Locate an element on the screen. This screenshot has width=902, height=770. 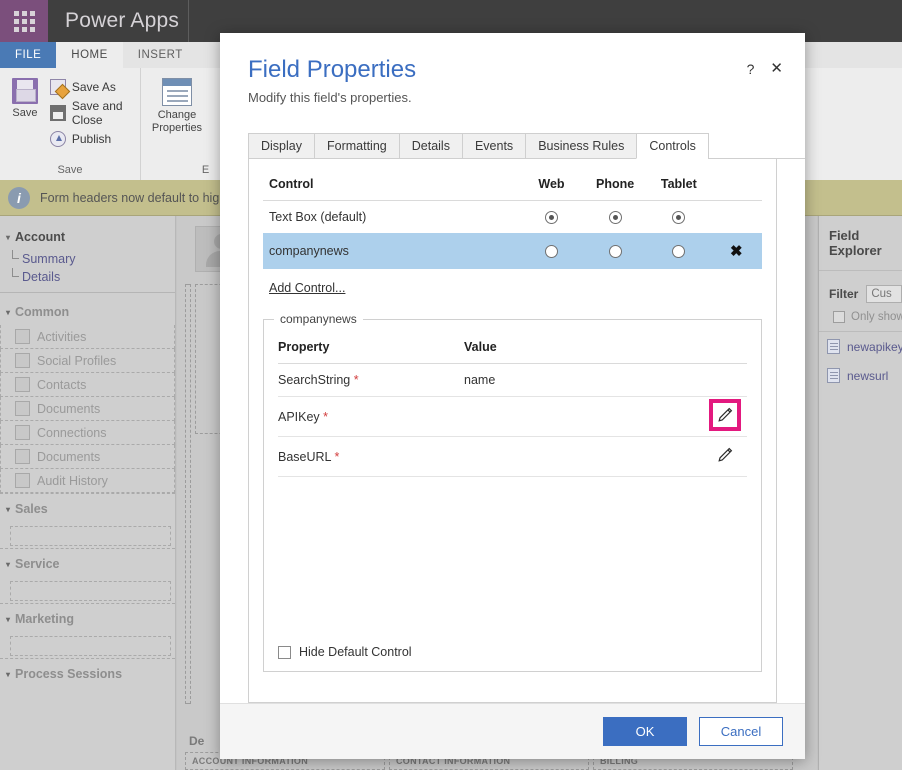
remove-cell: ✖ is located at coordinates (736, 251).